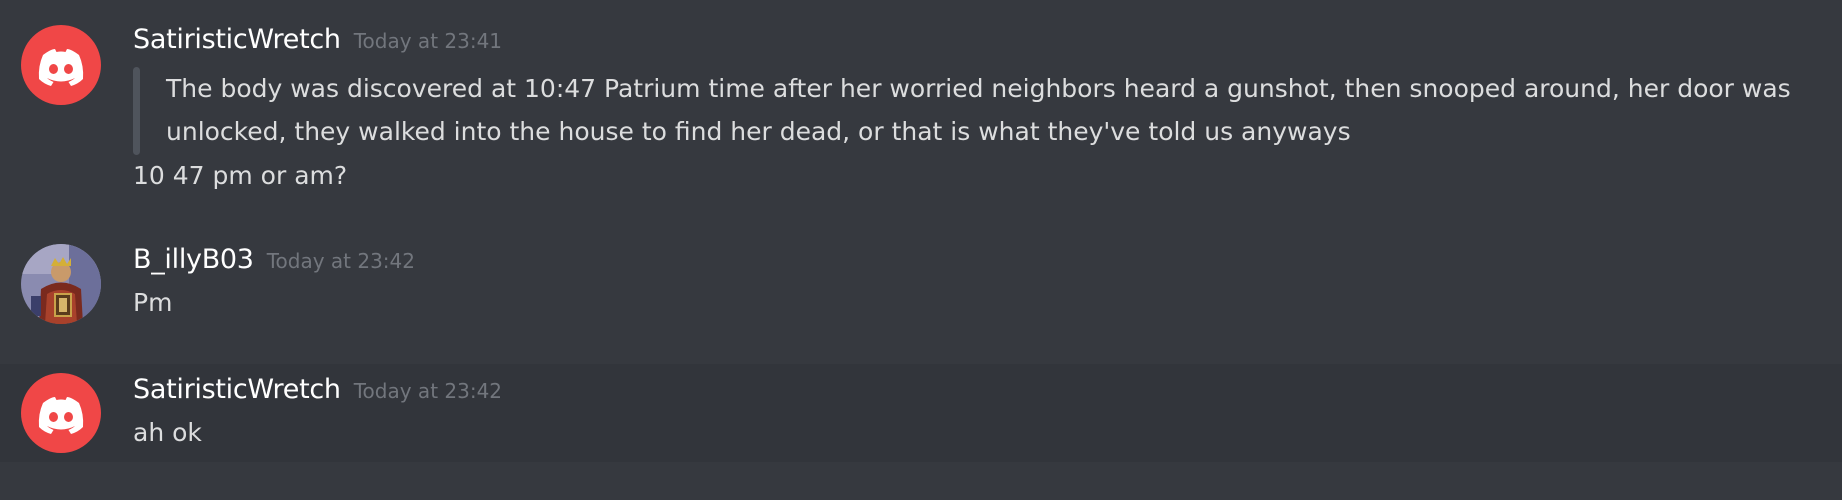 Image resolution: width=1842 pixels, height=500 pixels. I want to click on message-text: ah ok, so click(167, 432).